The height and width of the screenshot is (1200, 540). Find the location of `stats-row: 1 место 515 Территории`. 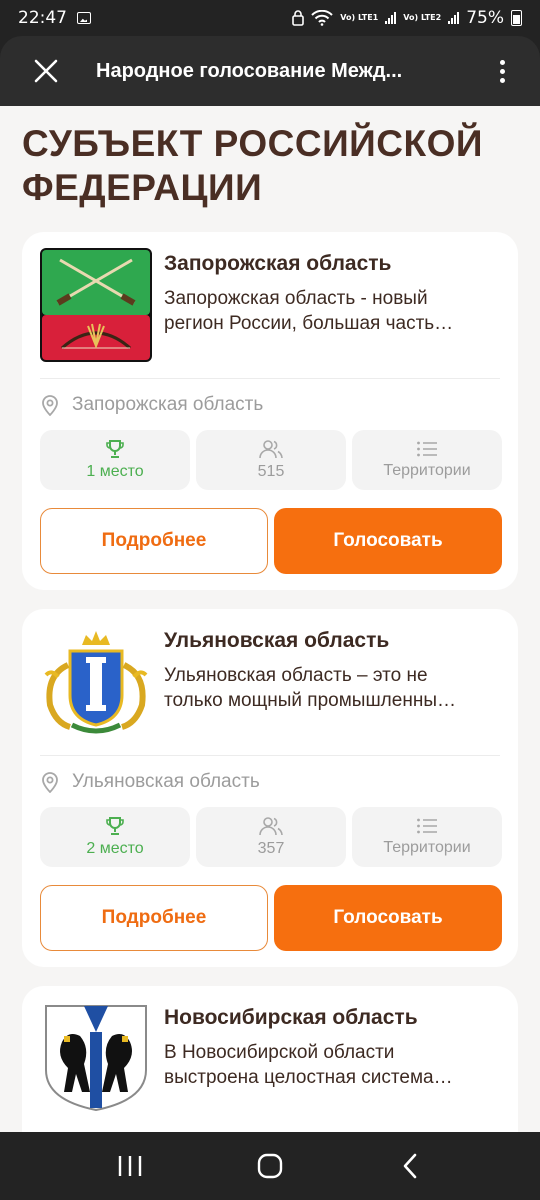

stats-row: 1 место 515 Территории is located at coordinates (271, 460).